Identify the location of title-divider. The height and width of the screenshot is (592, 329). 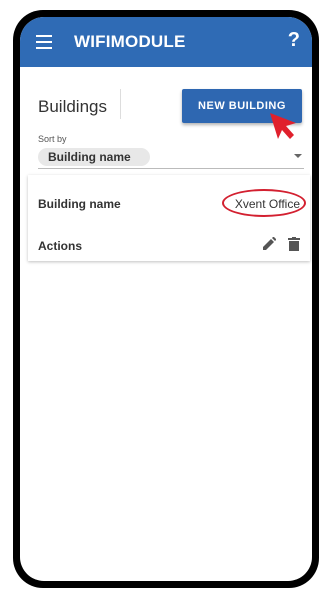
(120, 104).